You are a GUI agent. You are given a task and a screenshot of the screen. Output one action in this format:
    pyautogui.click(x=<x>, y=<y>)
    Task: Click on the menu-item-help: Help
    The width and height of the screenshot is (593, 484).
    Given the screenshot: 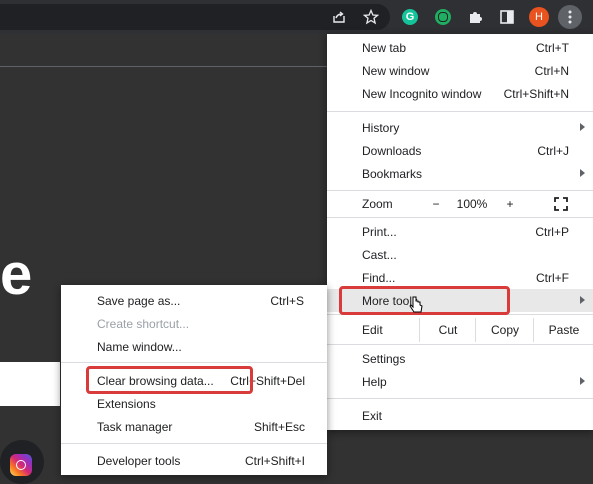 What is the action you would take?
    pyautogui.click(x=460, y=381)
    